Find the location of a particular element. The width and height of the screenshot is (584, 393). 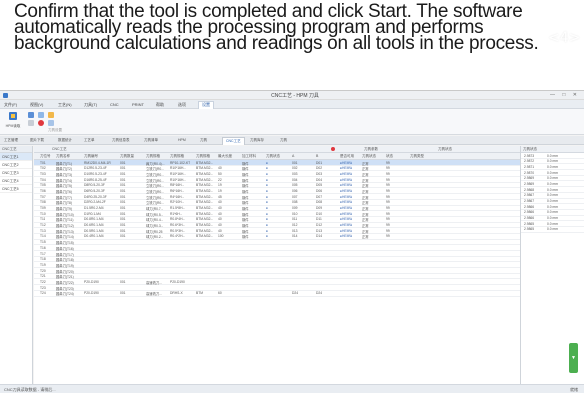

tool-length-value: 2.9872 is located at coordinates (529, 161).